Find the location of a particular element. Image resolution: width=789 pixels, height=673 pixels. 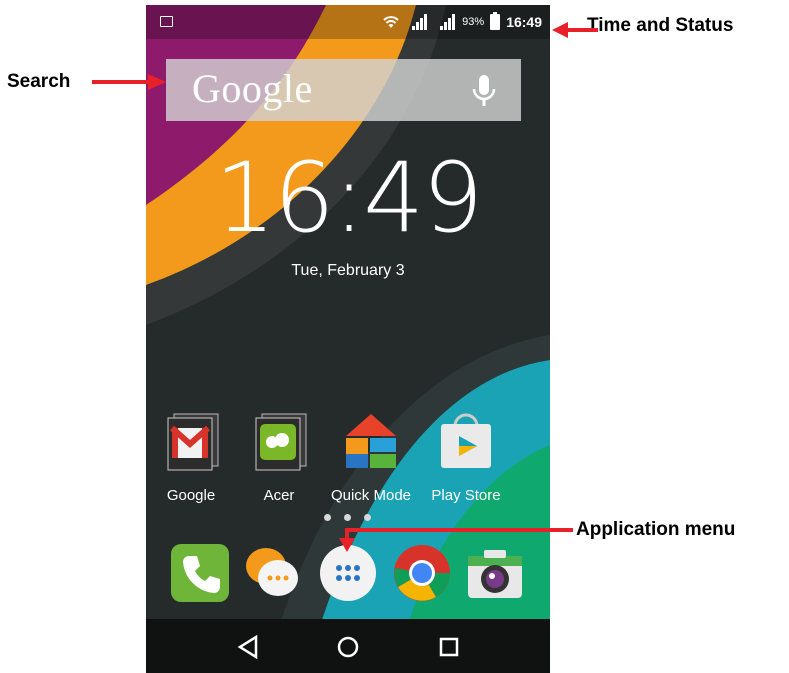

messaging-icon is located at coordinates (273, 573).